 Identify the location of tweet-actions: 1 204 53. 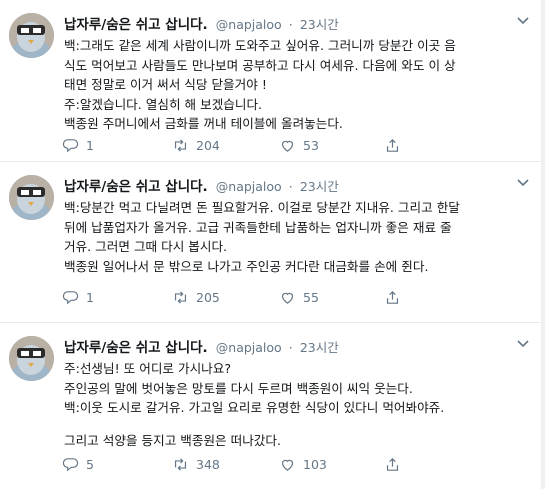
(272, 145).